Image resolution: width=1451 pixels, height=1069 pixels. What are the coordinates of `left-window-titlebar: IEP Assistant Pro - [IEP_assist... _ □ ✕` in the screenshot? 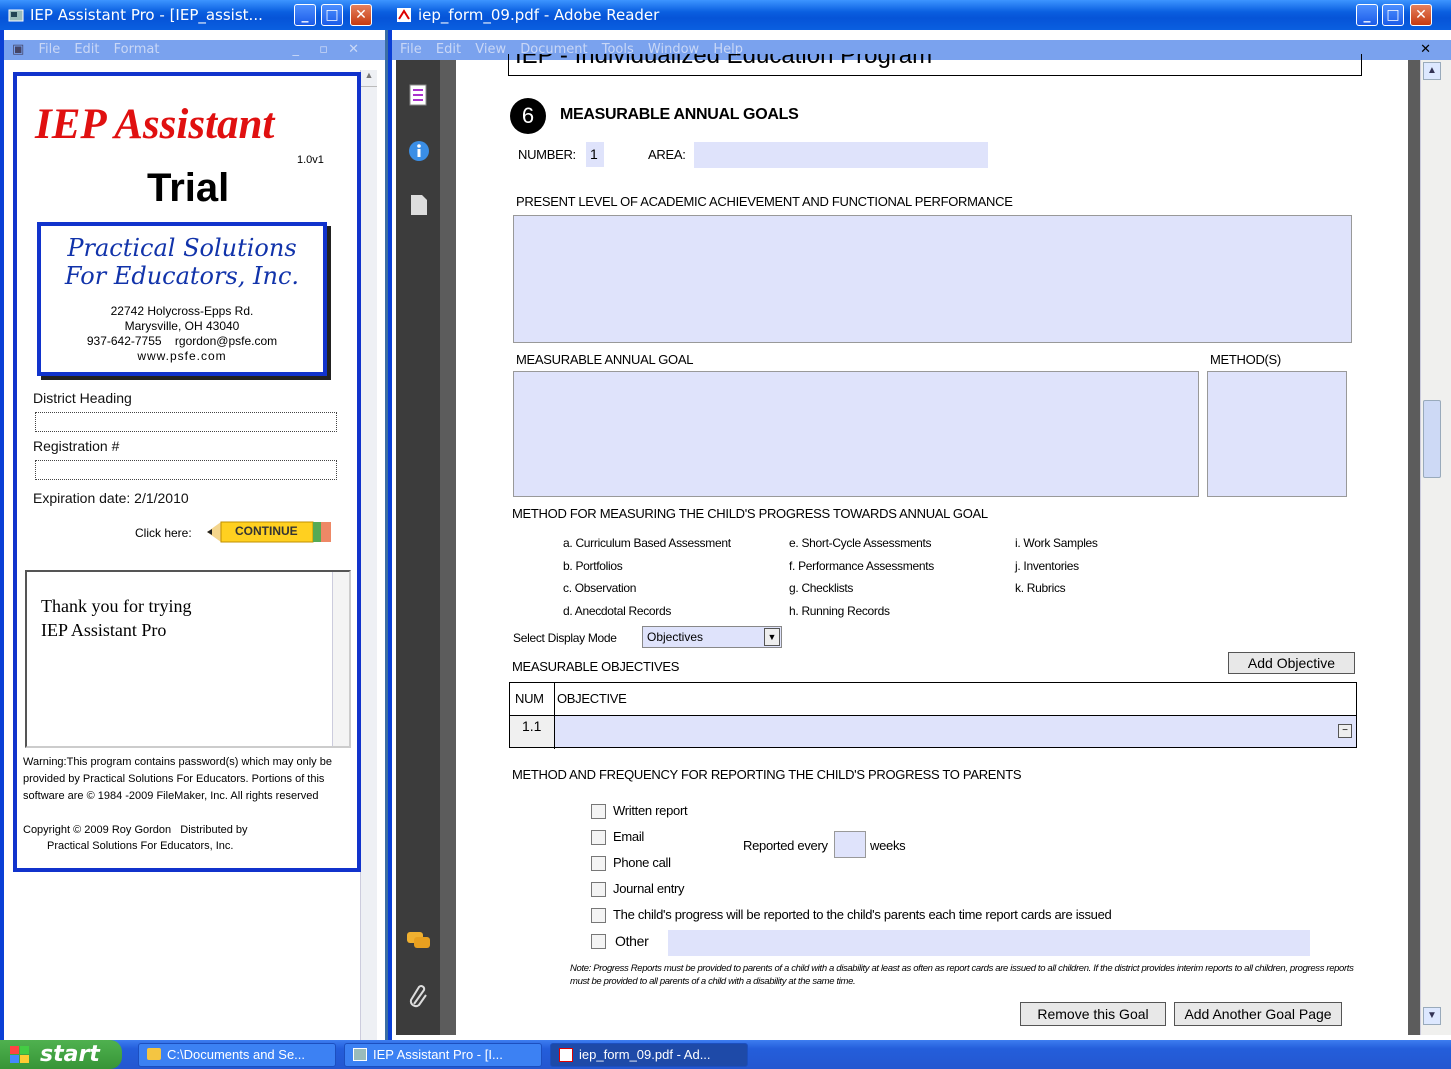 It's located at (194, 15).